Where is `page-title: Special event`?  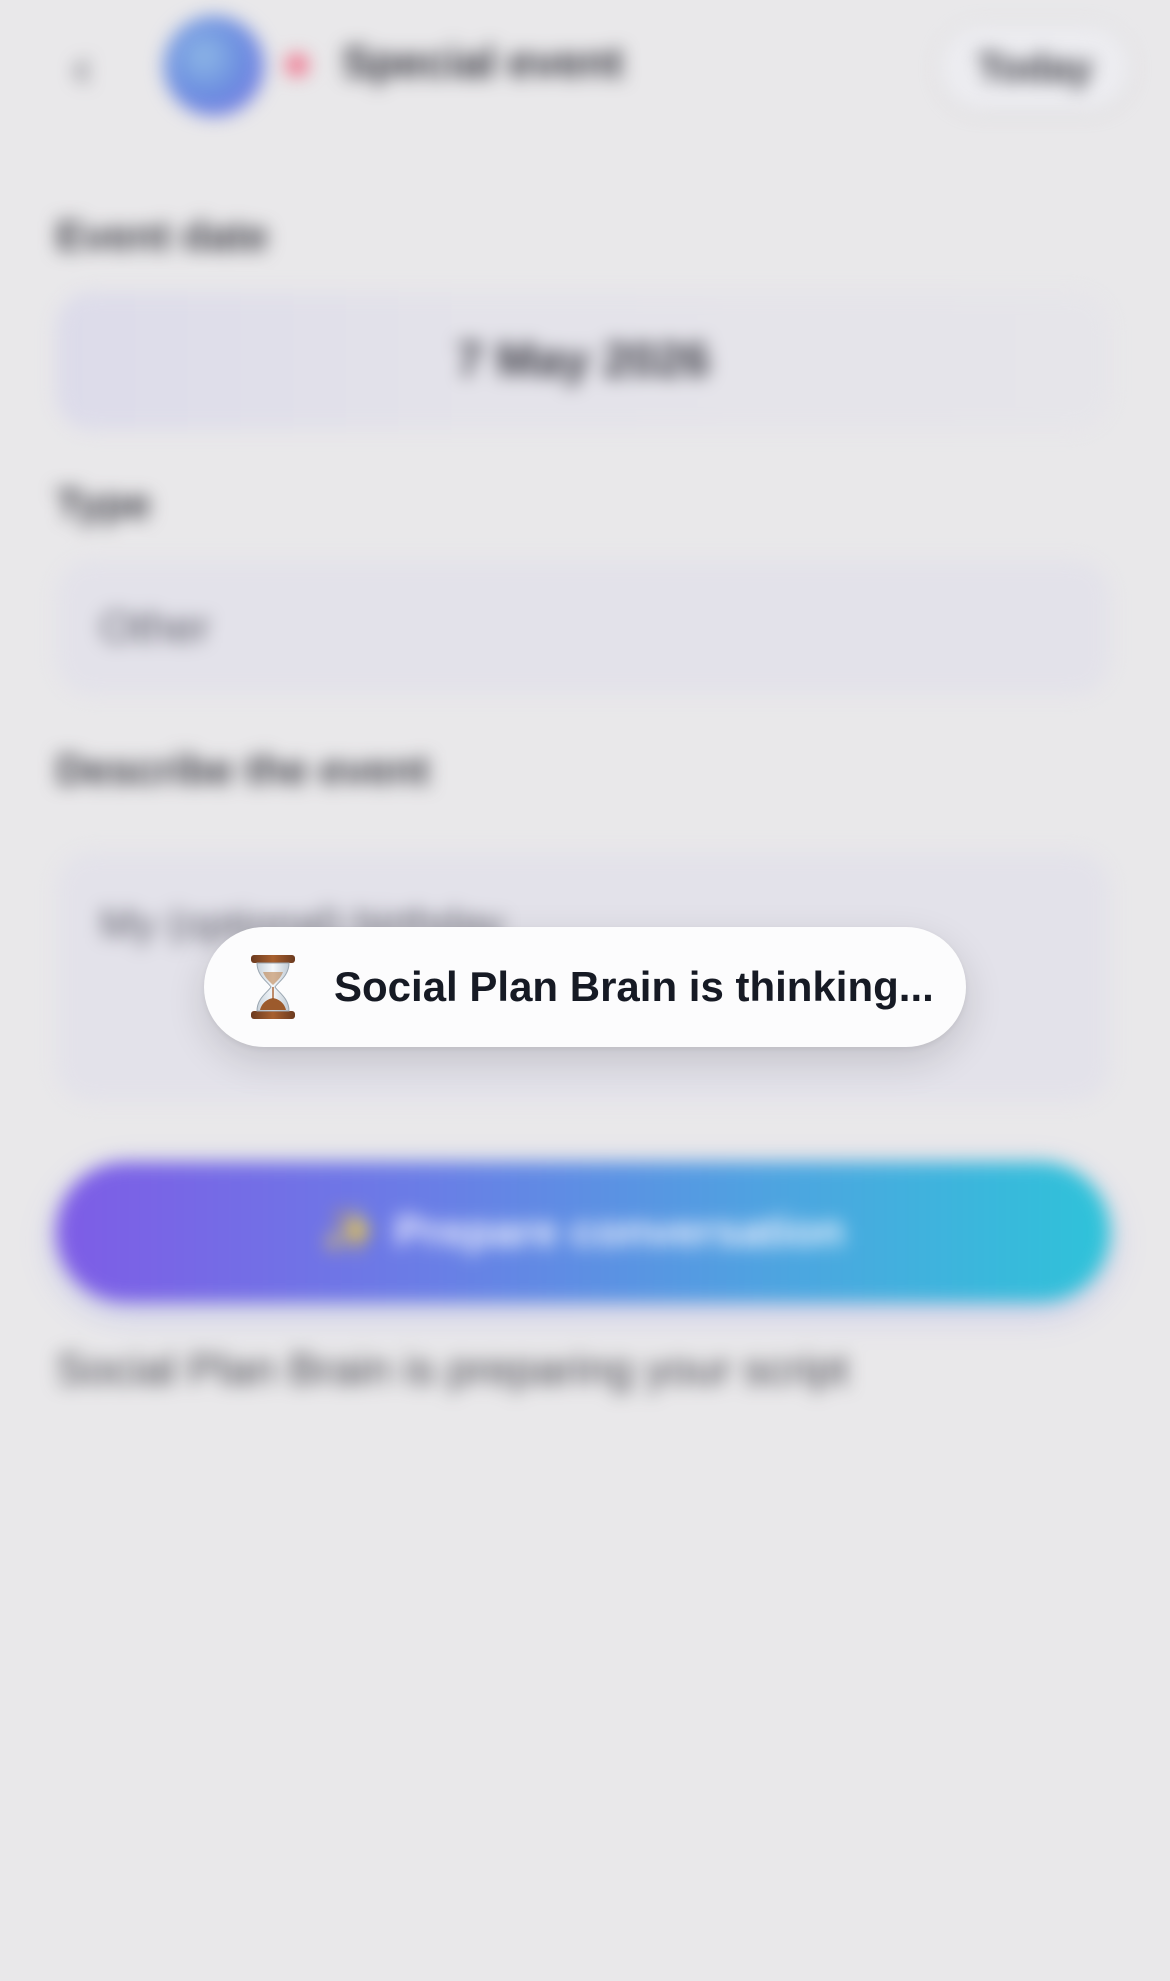 page-title: Special event is located at coordinates (483, 62).